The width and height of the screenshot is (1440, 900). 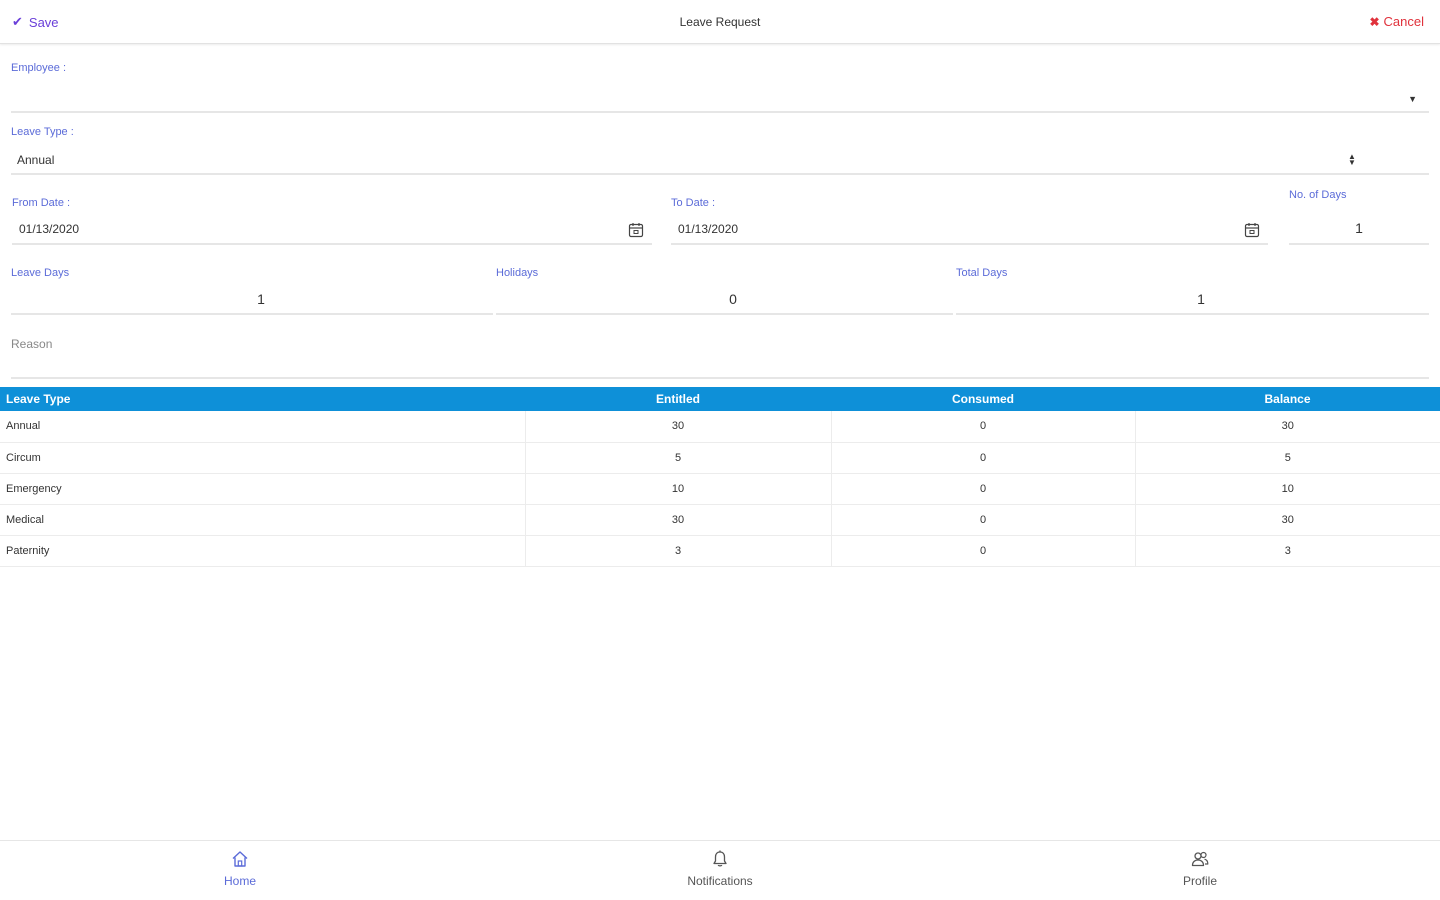 What do you see at coordinates (263, 520) in the screenshot?
I see `cell-leave-type: Medical` at bounding box center [263, 520].